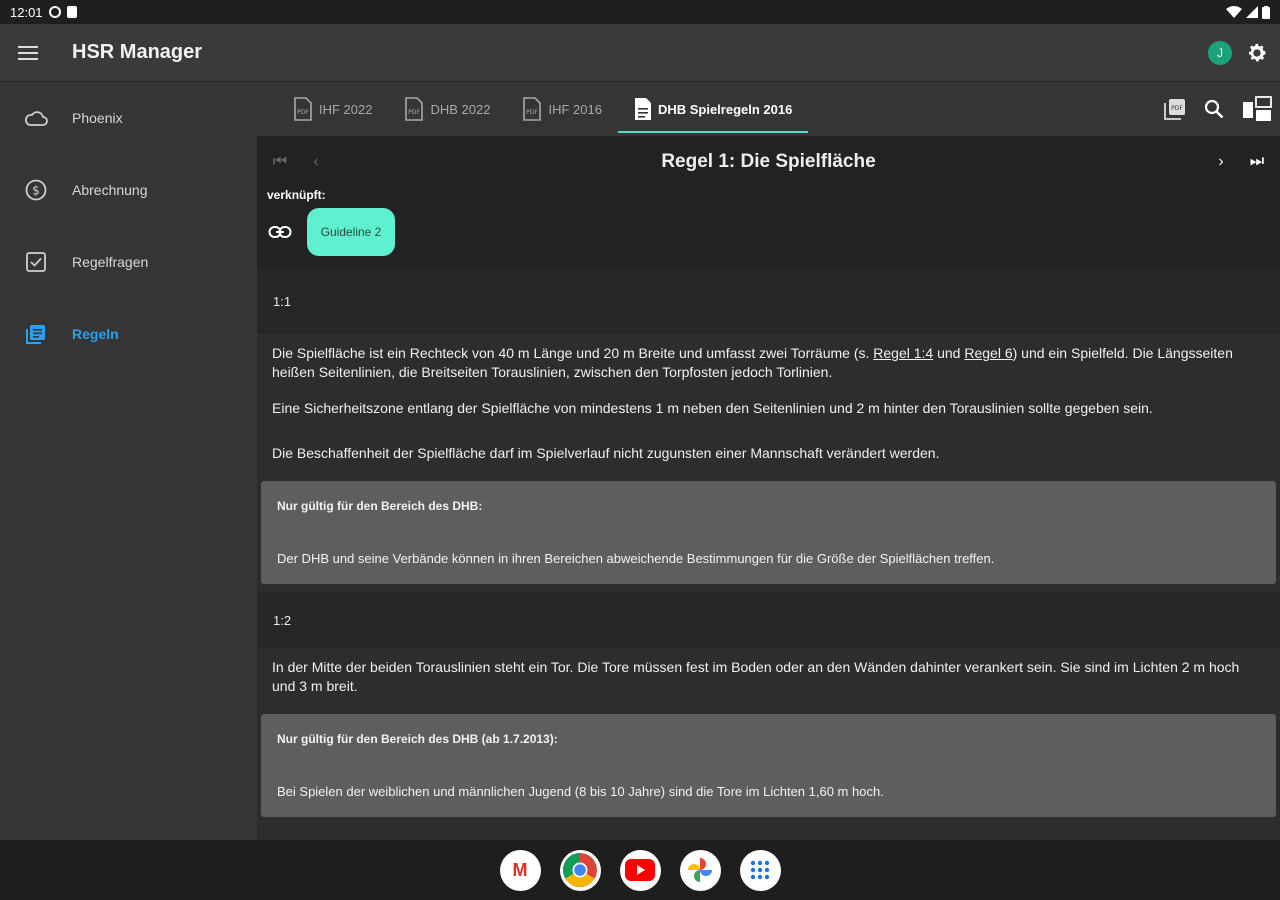 The height and width of the screenshot is (900, 1280). Describe the element at coordinates (97, 118) in the screenshot. I see `sidebar-item-label: Phoenix` at that location.